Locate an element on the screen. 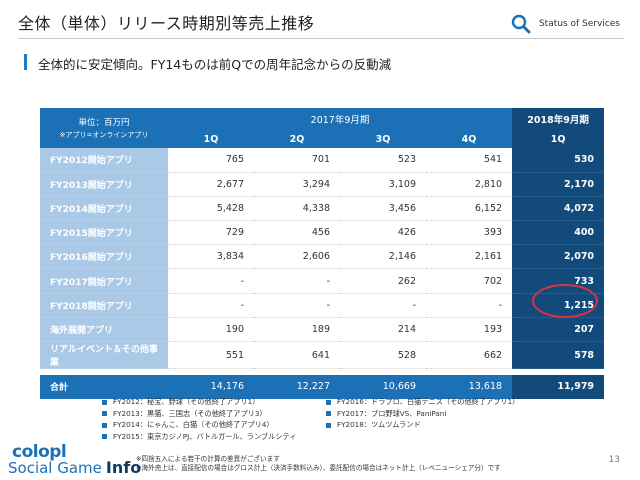 Image resolution: width=640 pixels, height=480 pixels. legend-text: FY2016：ドラプロ、白猫テニス（その他終了アプリ1） is located at coordinates (428, 402).